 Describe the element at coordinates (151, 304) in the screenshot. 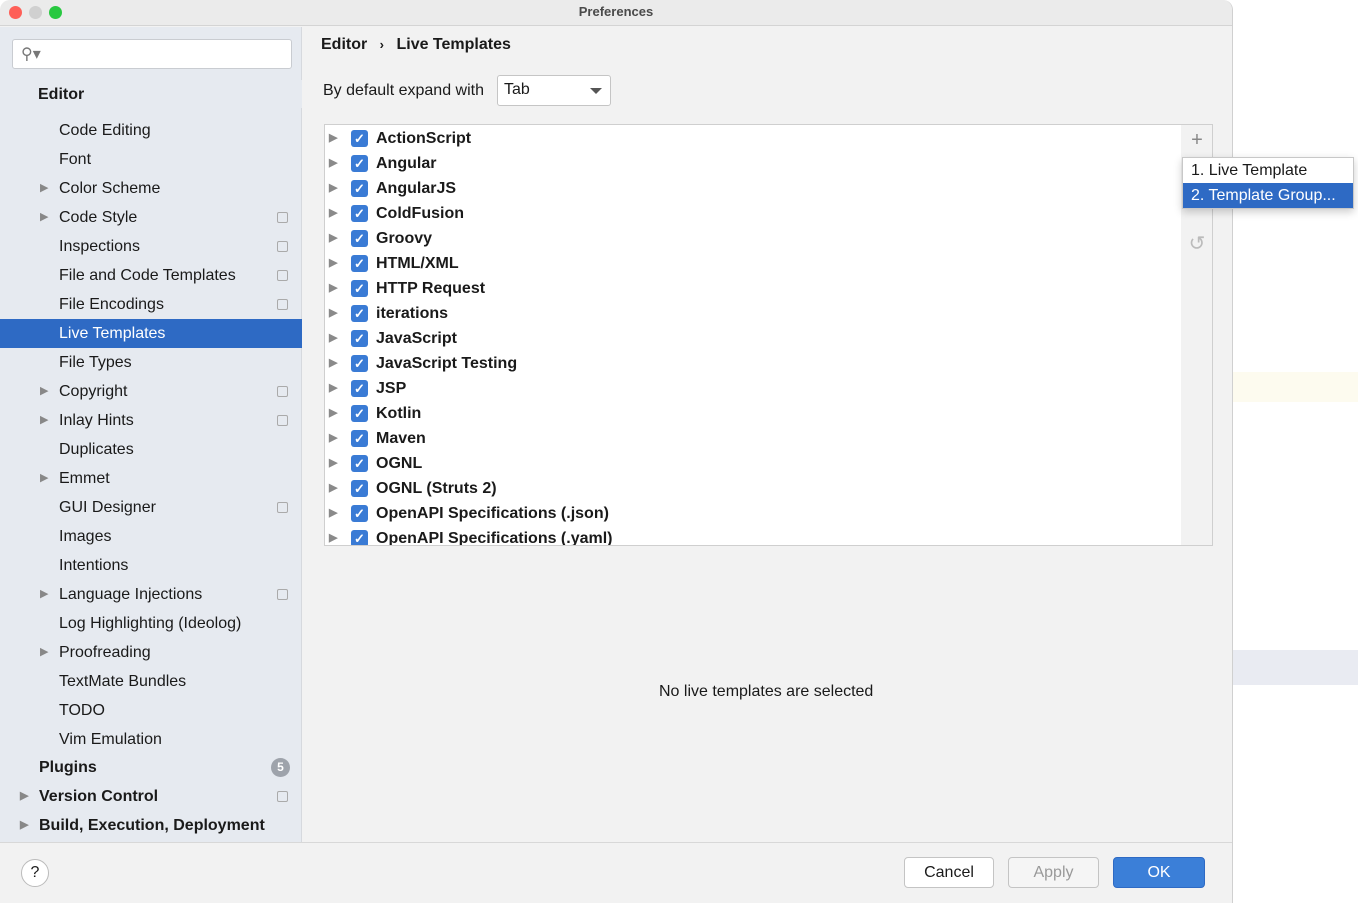

I see `sidebar-item: File Encodings` at that location.